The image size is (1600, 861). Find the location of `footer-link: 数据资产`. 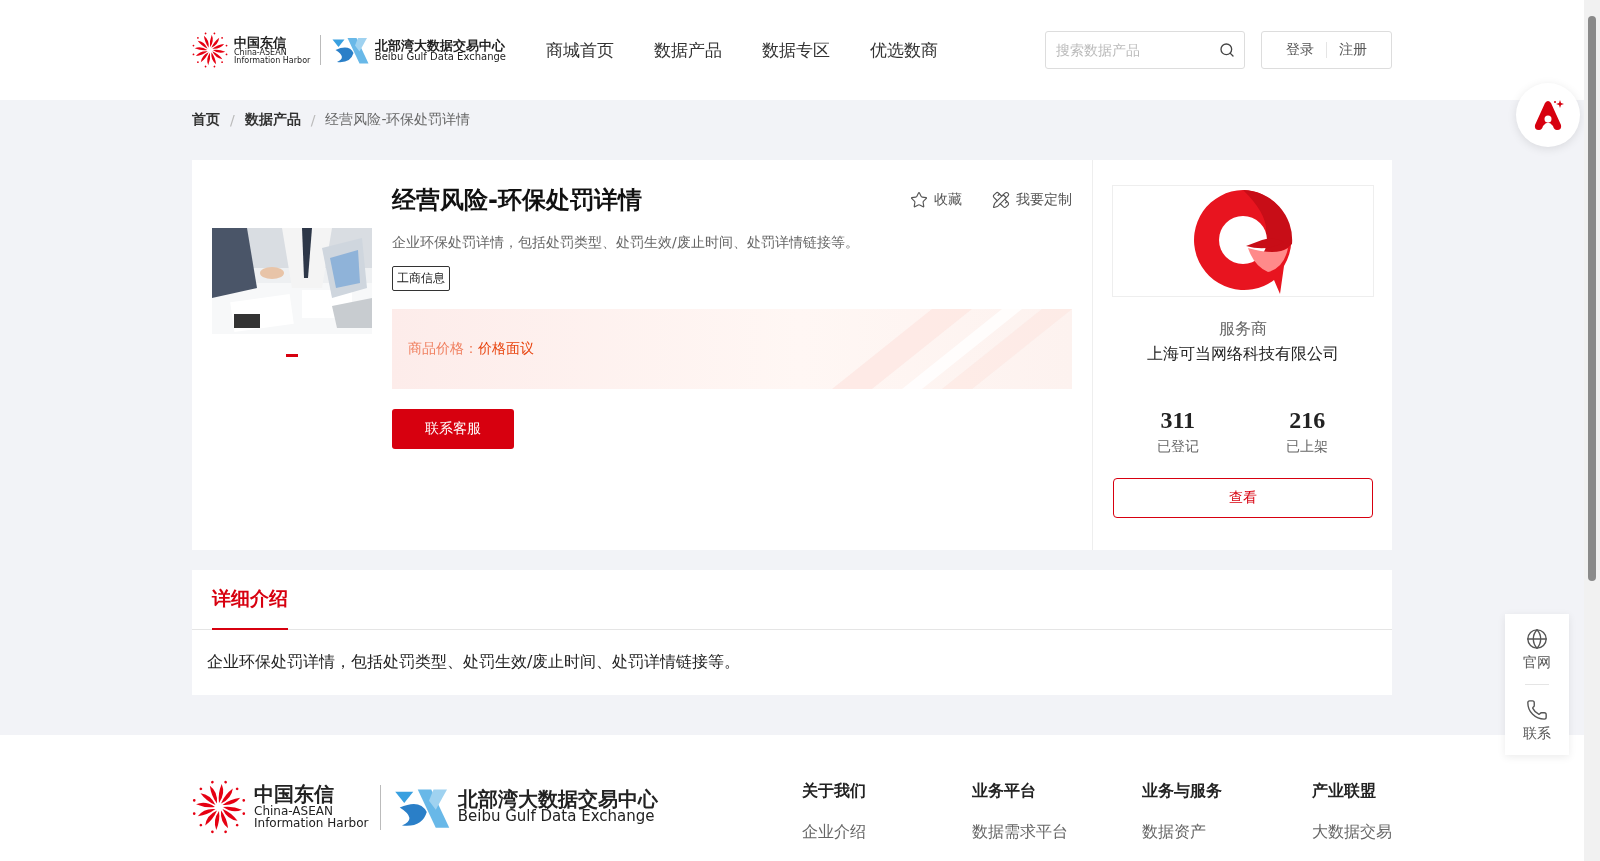

footer-link: 数据资产 is located at coordinates (1227, 832).